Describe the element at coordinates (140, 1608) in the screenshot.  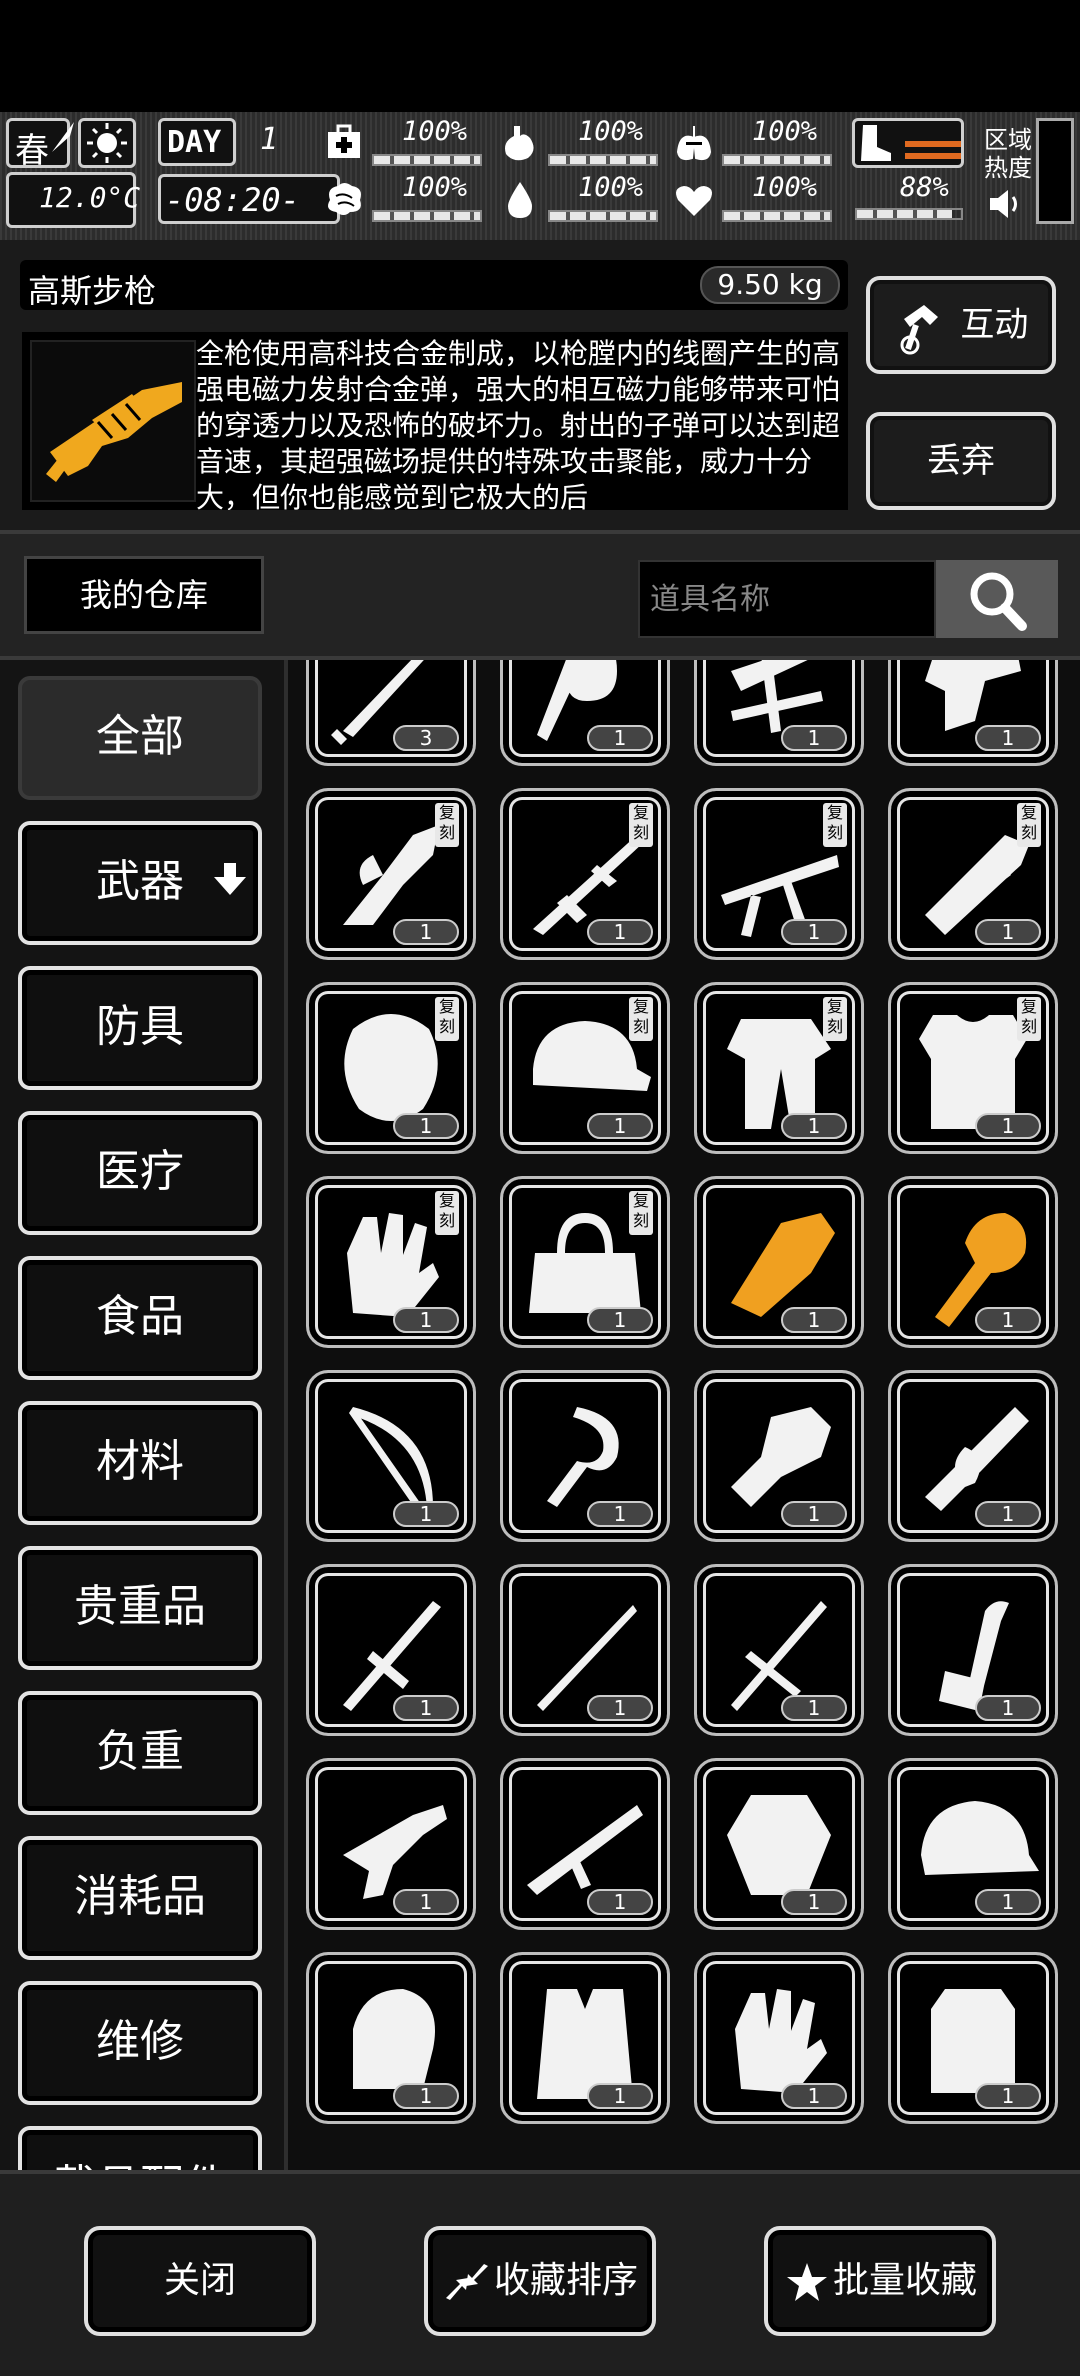
I see `category-6: 贵重品` at that location.